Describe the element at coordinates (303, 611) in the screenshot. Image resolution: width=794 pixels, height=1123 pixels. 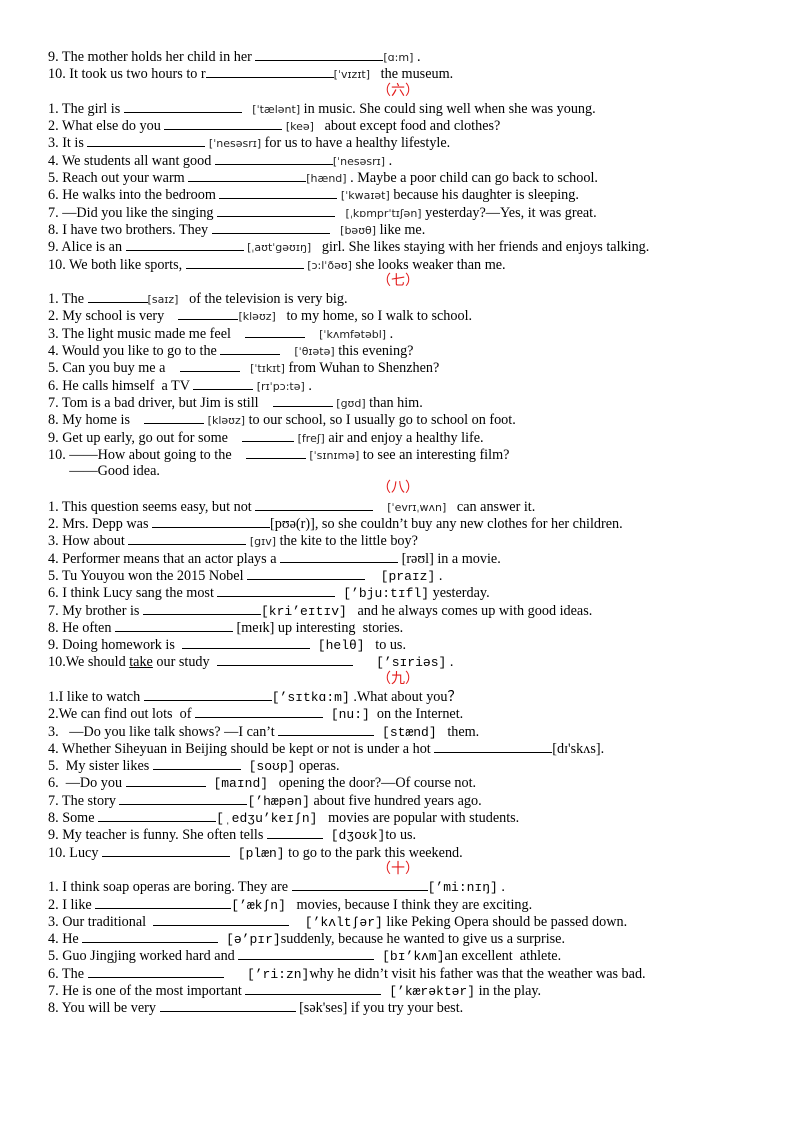
I see `phonetic-hint: [kri’eɪtɪv]` at that location.